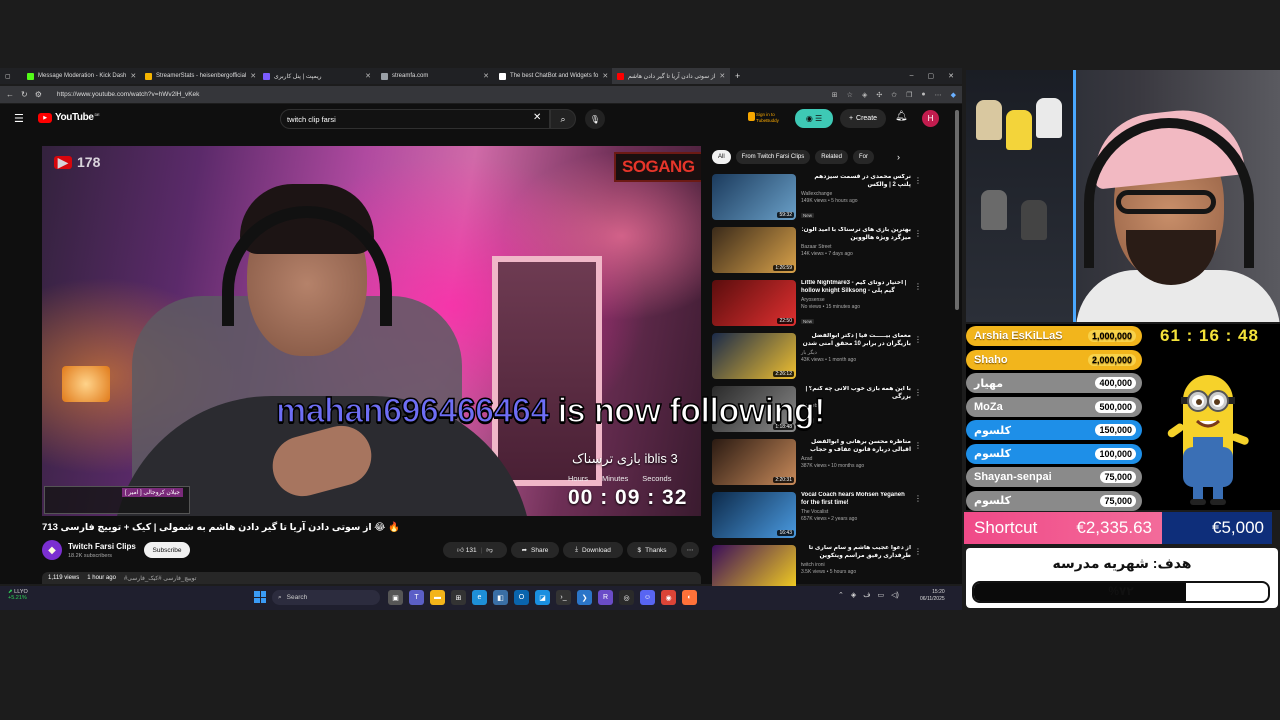 This screenshot has width=1280, height=720. Describe the element at coordinates (930, 118) in the screenshot. I see `account-avatar: H` at that location.